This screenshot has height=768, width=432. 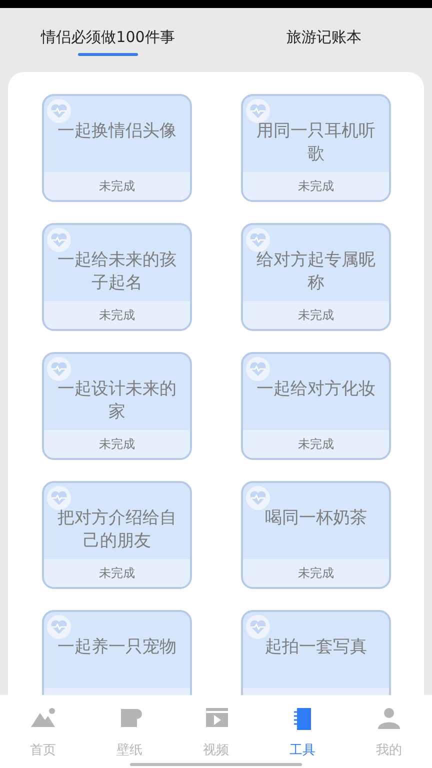 What do you see at coordinates (316, 647) in the screenshot?
I see `task-title: 起拍一套写真` at bounding box center [316, 647].